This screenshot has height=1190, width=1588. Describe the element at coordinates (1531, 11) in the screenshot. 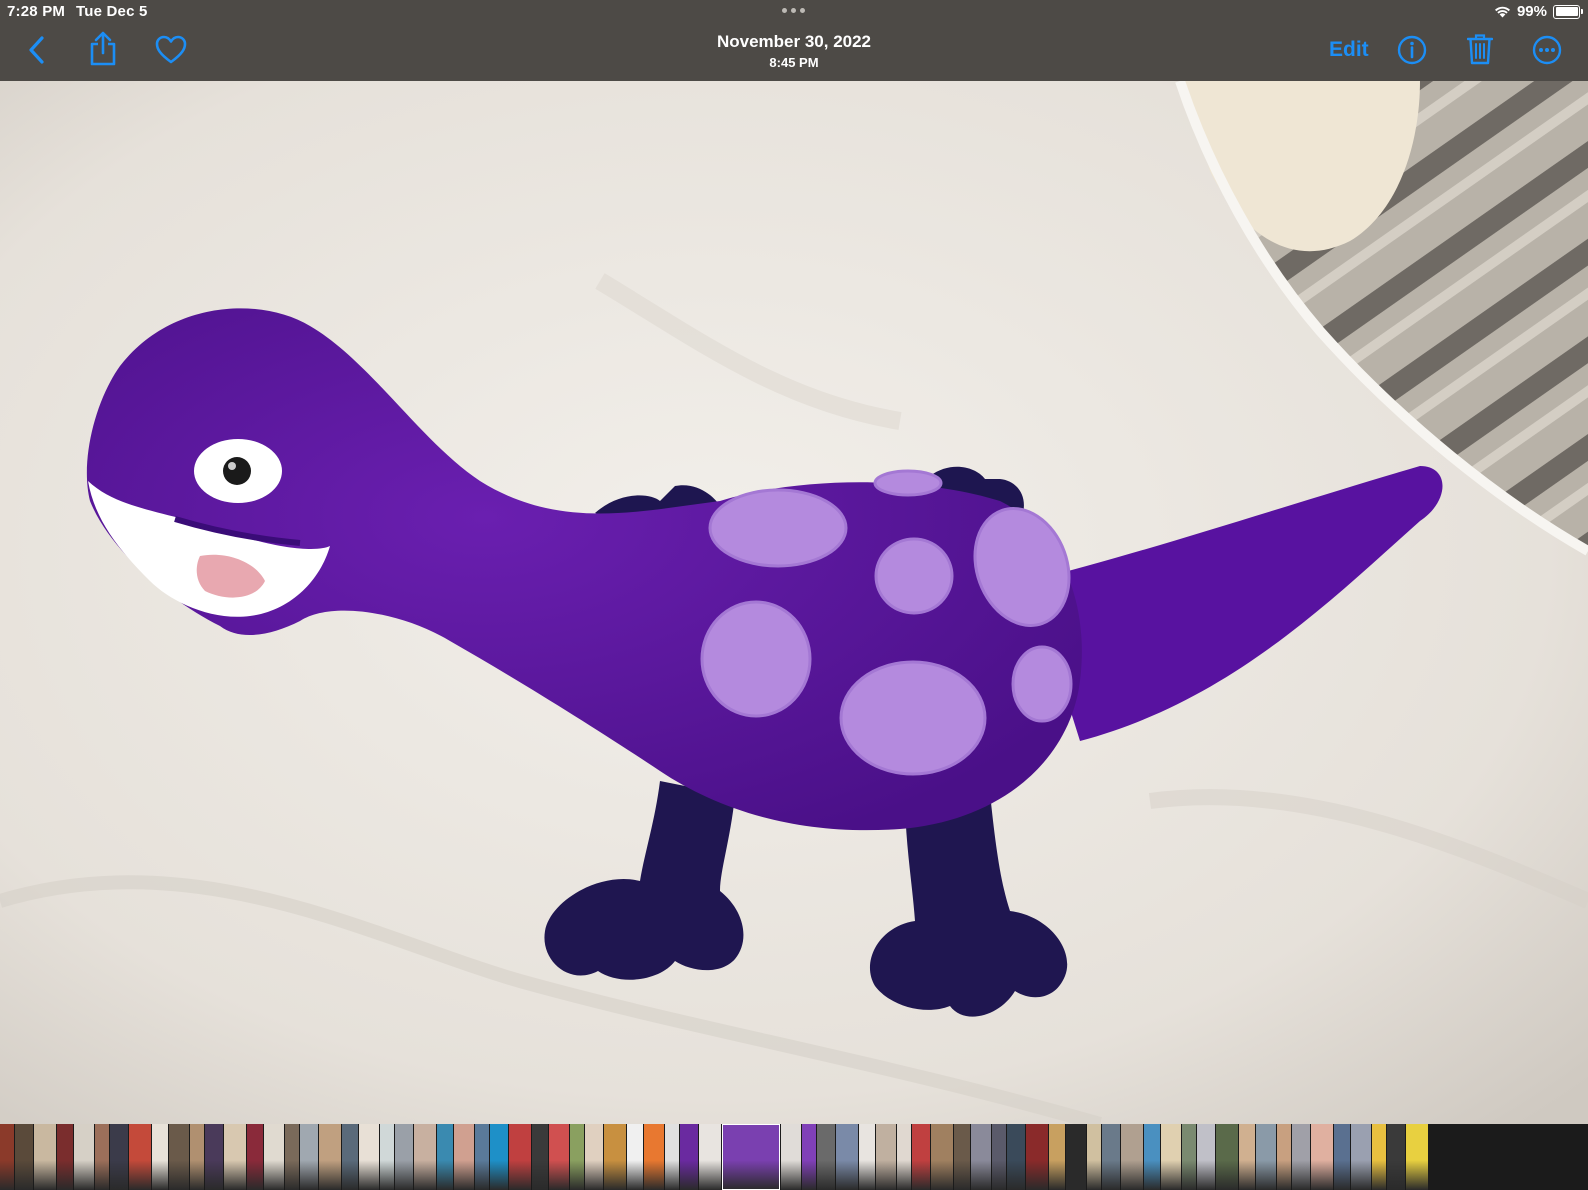

I see `battery-percent: 99%` at that location.